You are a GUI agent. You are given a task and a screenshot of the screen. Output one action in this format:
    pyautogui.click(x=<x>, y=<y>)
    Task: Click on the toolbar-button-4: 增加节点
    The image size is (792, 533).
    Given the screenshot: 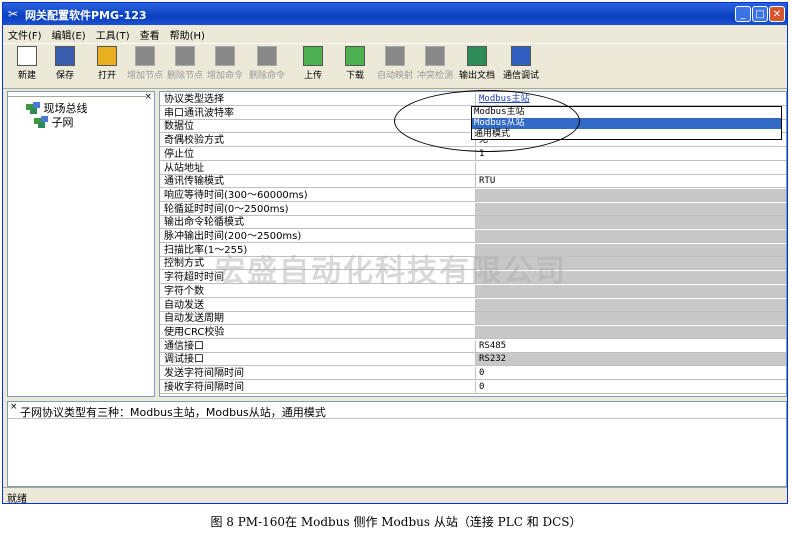 What is the action you would take?
    pyautogui.click(x=145, y=63)
    